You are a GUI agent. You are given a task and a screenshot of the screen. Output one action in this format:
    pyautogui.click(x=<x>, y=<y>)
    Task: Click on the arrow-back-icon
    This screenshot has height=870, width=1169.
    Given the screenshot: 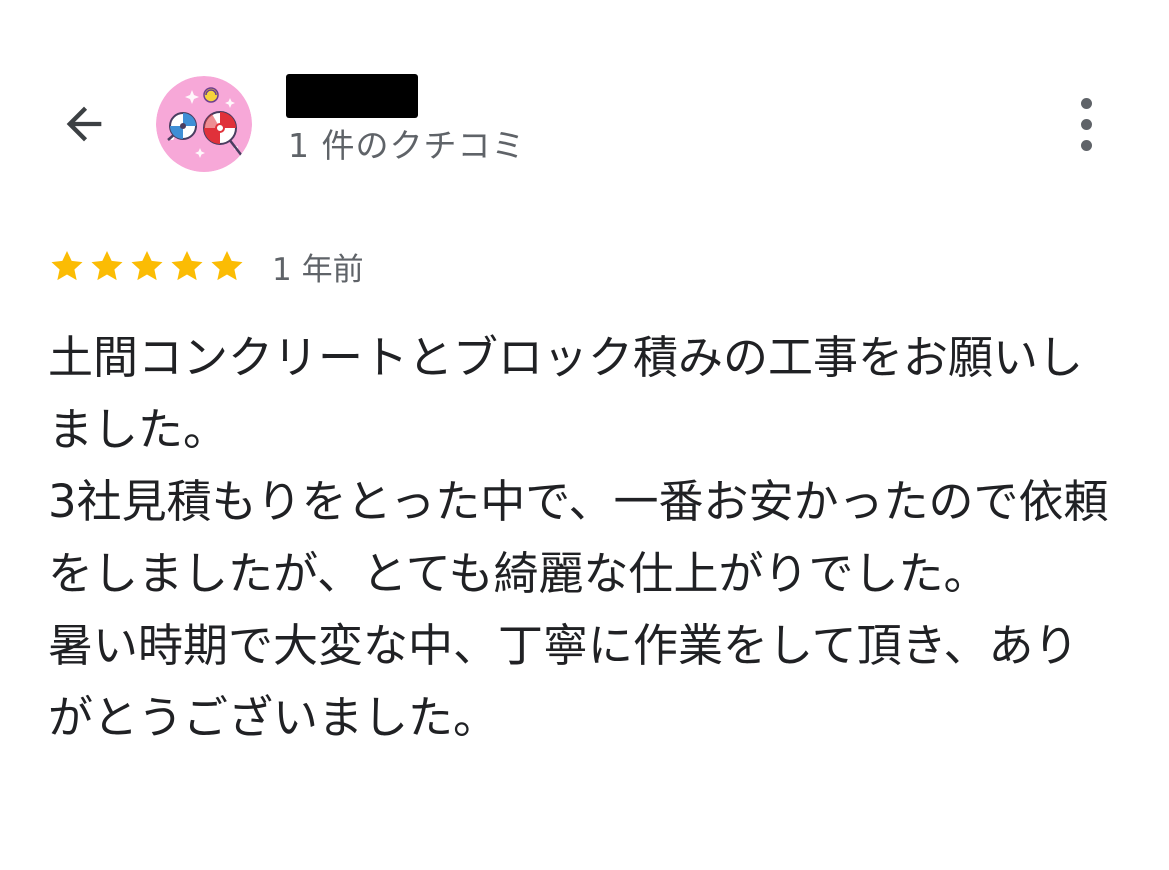 What is the action you would take?
    pyautogui.click(x=84, y=124)
    